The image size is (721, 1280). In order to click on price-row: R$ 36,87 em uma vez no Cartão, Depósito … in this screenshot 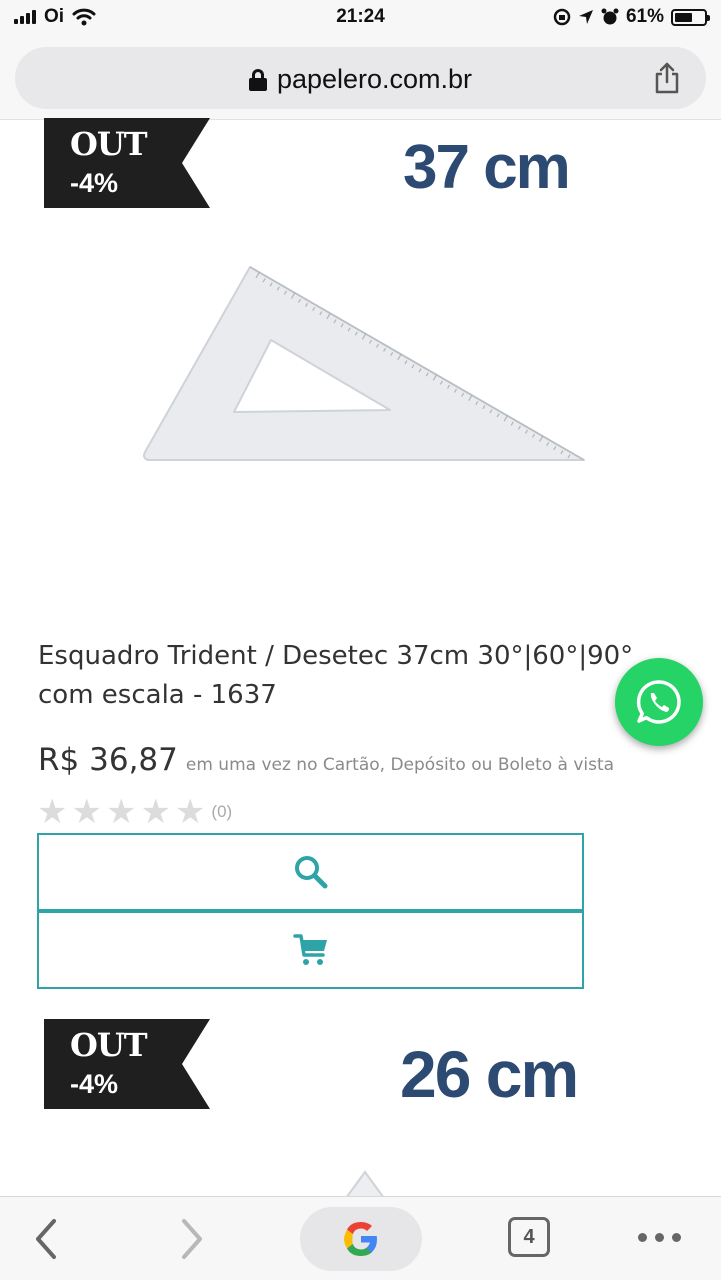, I will do `click(326, 760)`.